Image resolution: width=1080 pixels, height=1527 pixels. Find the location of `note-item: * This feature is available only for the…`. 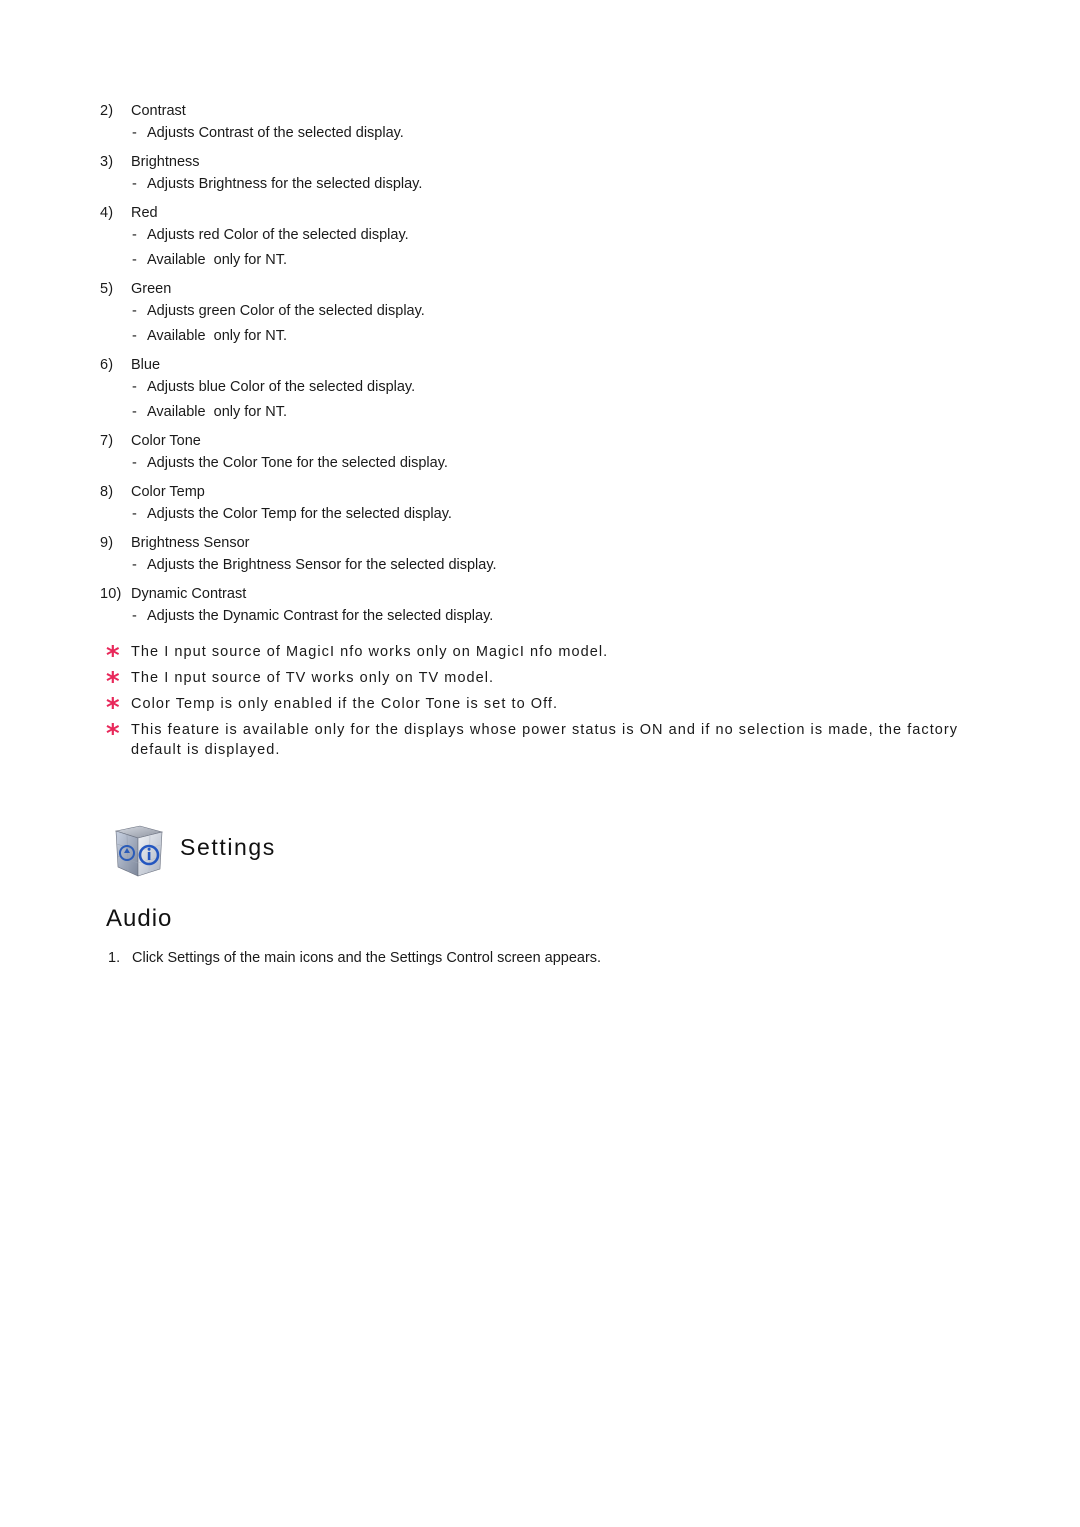

note-item: * This feature is available only for the… is located at coordinates (541, 740).